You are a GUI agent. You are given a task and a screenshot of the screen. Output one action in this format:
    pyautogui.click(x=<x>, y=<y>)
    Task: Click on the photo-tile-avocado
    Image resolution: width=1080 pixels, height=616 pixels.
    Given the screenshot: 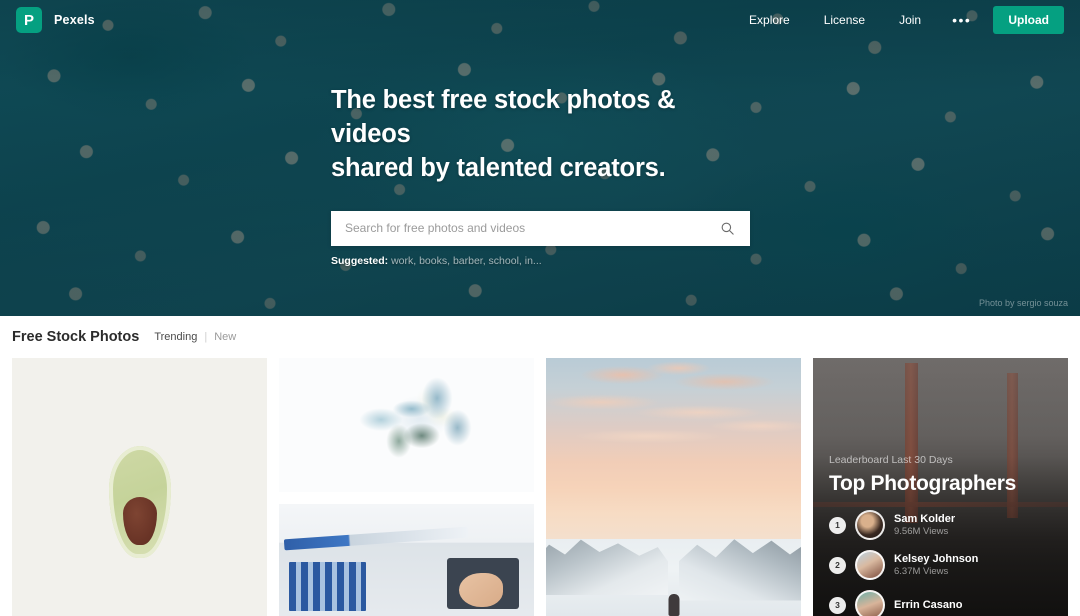 What is the action you would take?
    pyautogui.click(x=139, y=487)
    